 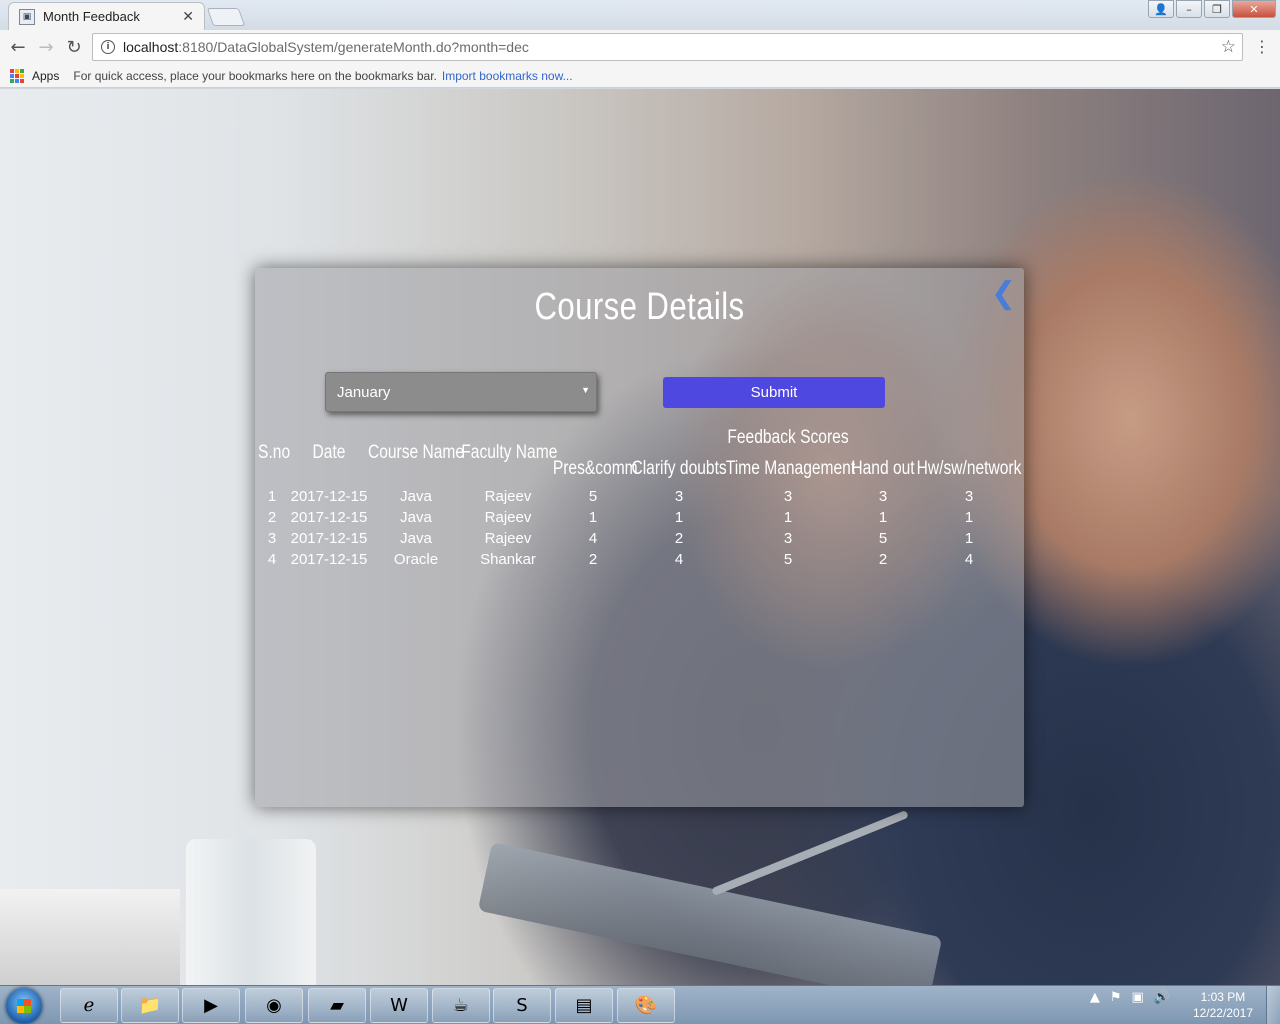 I want to click on cell-clarify-doubts: 4, so click(x=679, y=559).